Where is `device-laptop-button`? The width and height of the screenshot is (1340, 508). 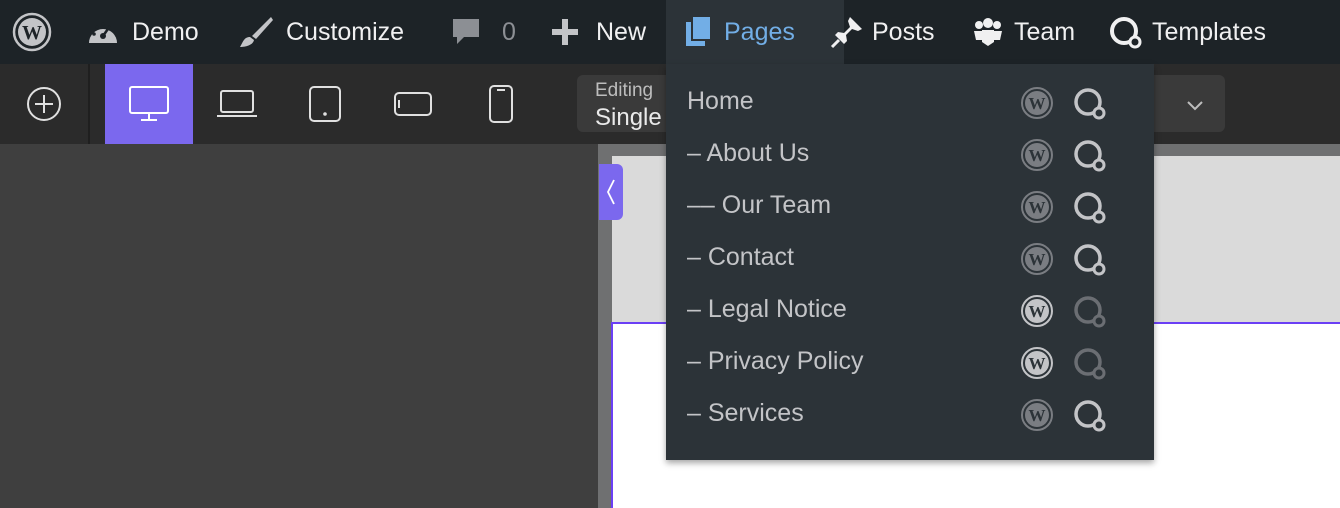 device-laptop-button is located at coordinates (237, 104).